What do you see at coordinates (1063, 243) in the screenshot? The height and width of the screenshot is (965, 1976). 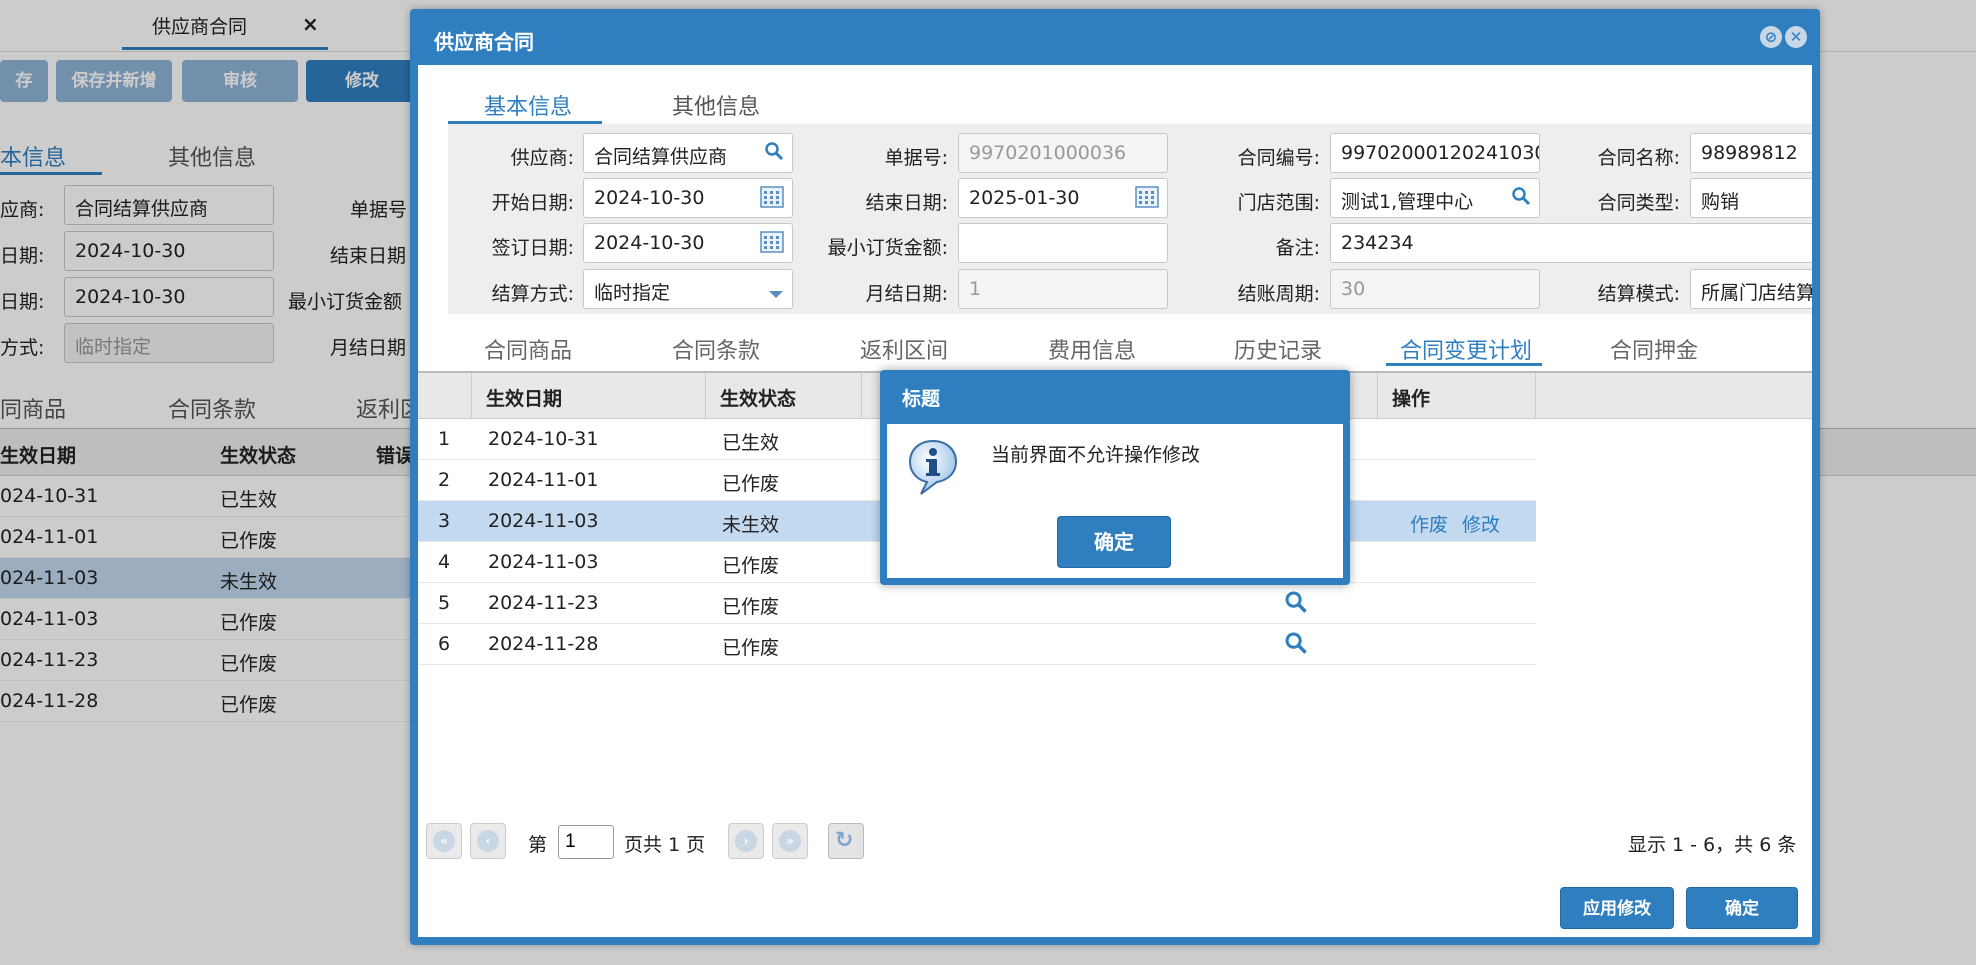 I see `min-order-field` at bounding box center [1063, 243].